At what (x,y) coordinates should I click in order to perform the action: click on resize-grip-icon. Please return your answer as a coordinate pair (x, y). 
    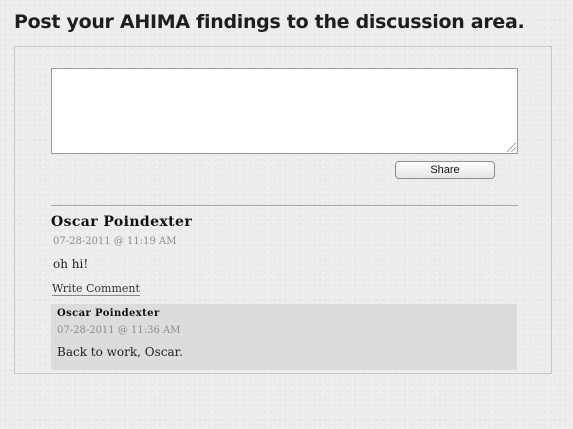
    Looking at the image, I should click on (511, 147).